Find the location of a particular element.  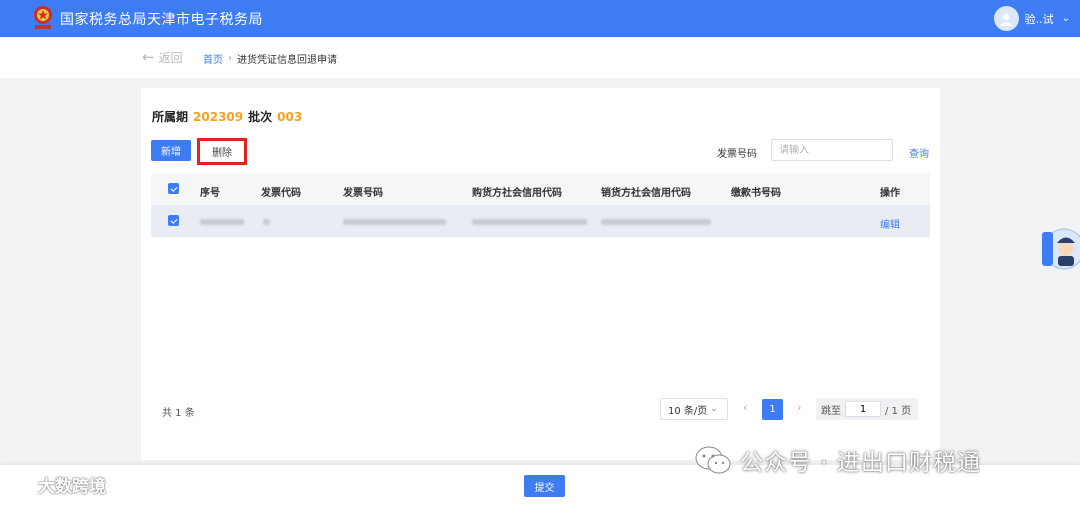

assistant-avatar-icon is located at coordinates (1058, 249).